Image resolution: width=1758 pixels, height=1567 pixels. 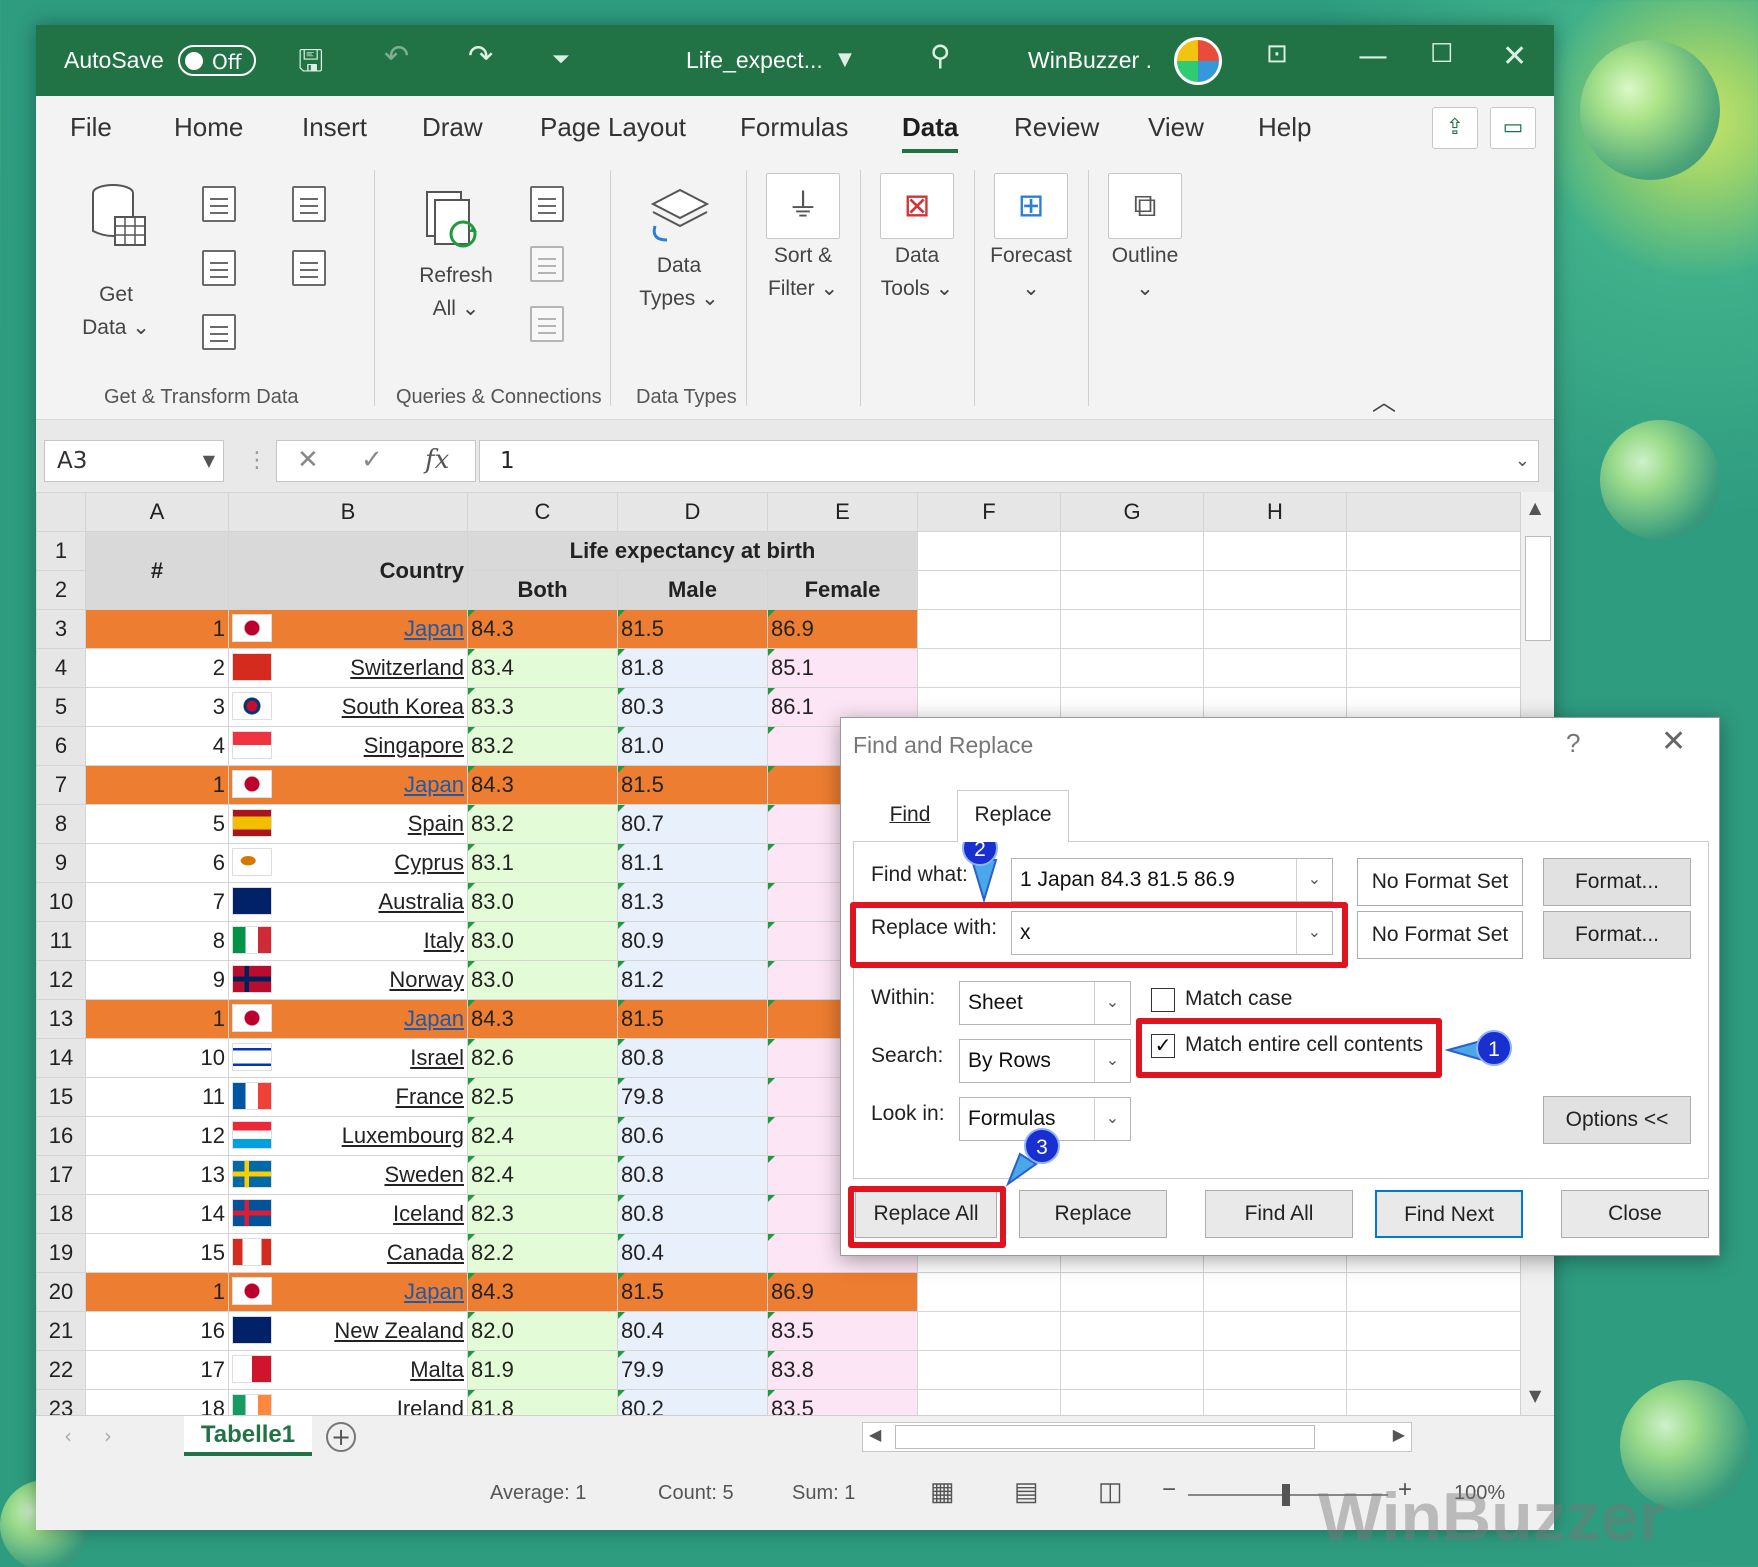 I want to click on properties-icon, so click(x=547, y=264).